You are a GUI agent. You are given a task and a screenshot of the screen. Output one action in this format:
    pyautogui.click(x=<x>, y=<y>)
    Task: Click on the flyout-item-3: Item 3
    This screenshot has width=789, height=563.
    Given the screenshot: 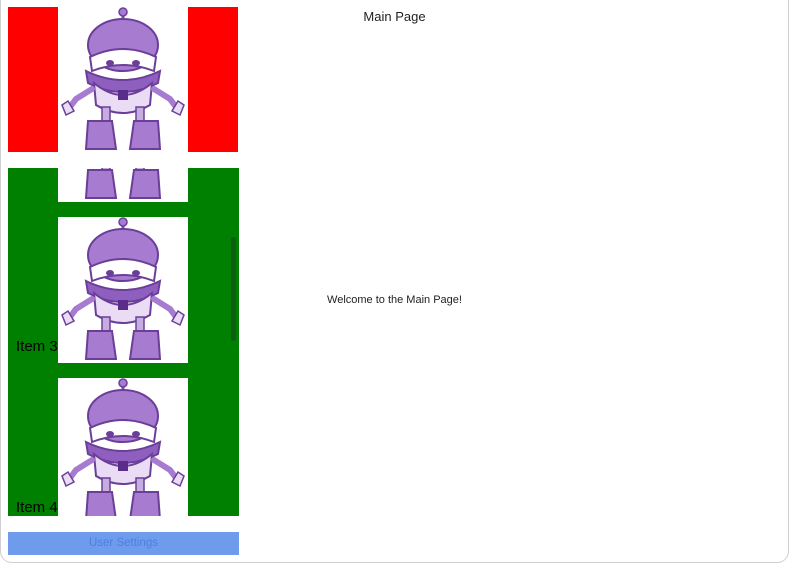 What is the action you would take?
    pyautogui.click(x=123, y=297)
    